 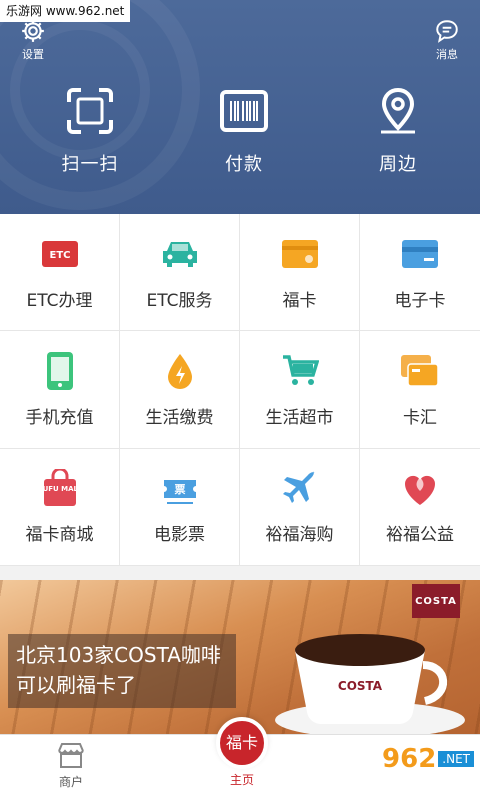 I want to click on grid-item-label: 福卡商城, so click(x=59, y=535).